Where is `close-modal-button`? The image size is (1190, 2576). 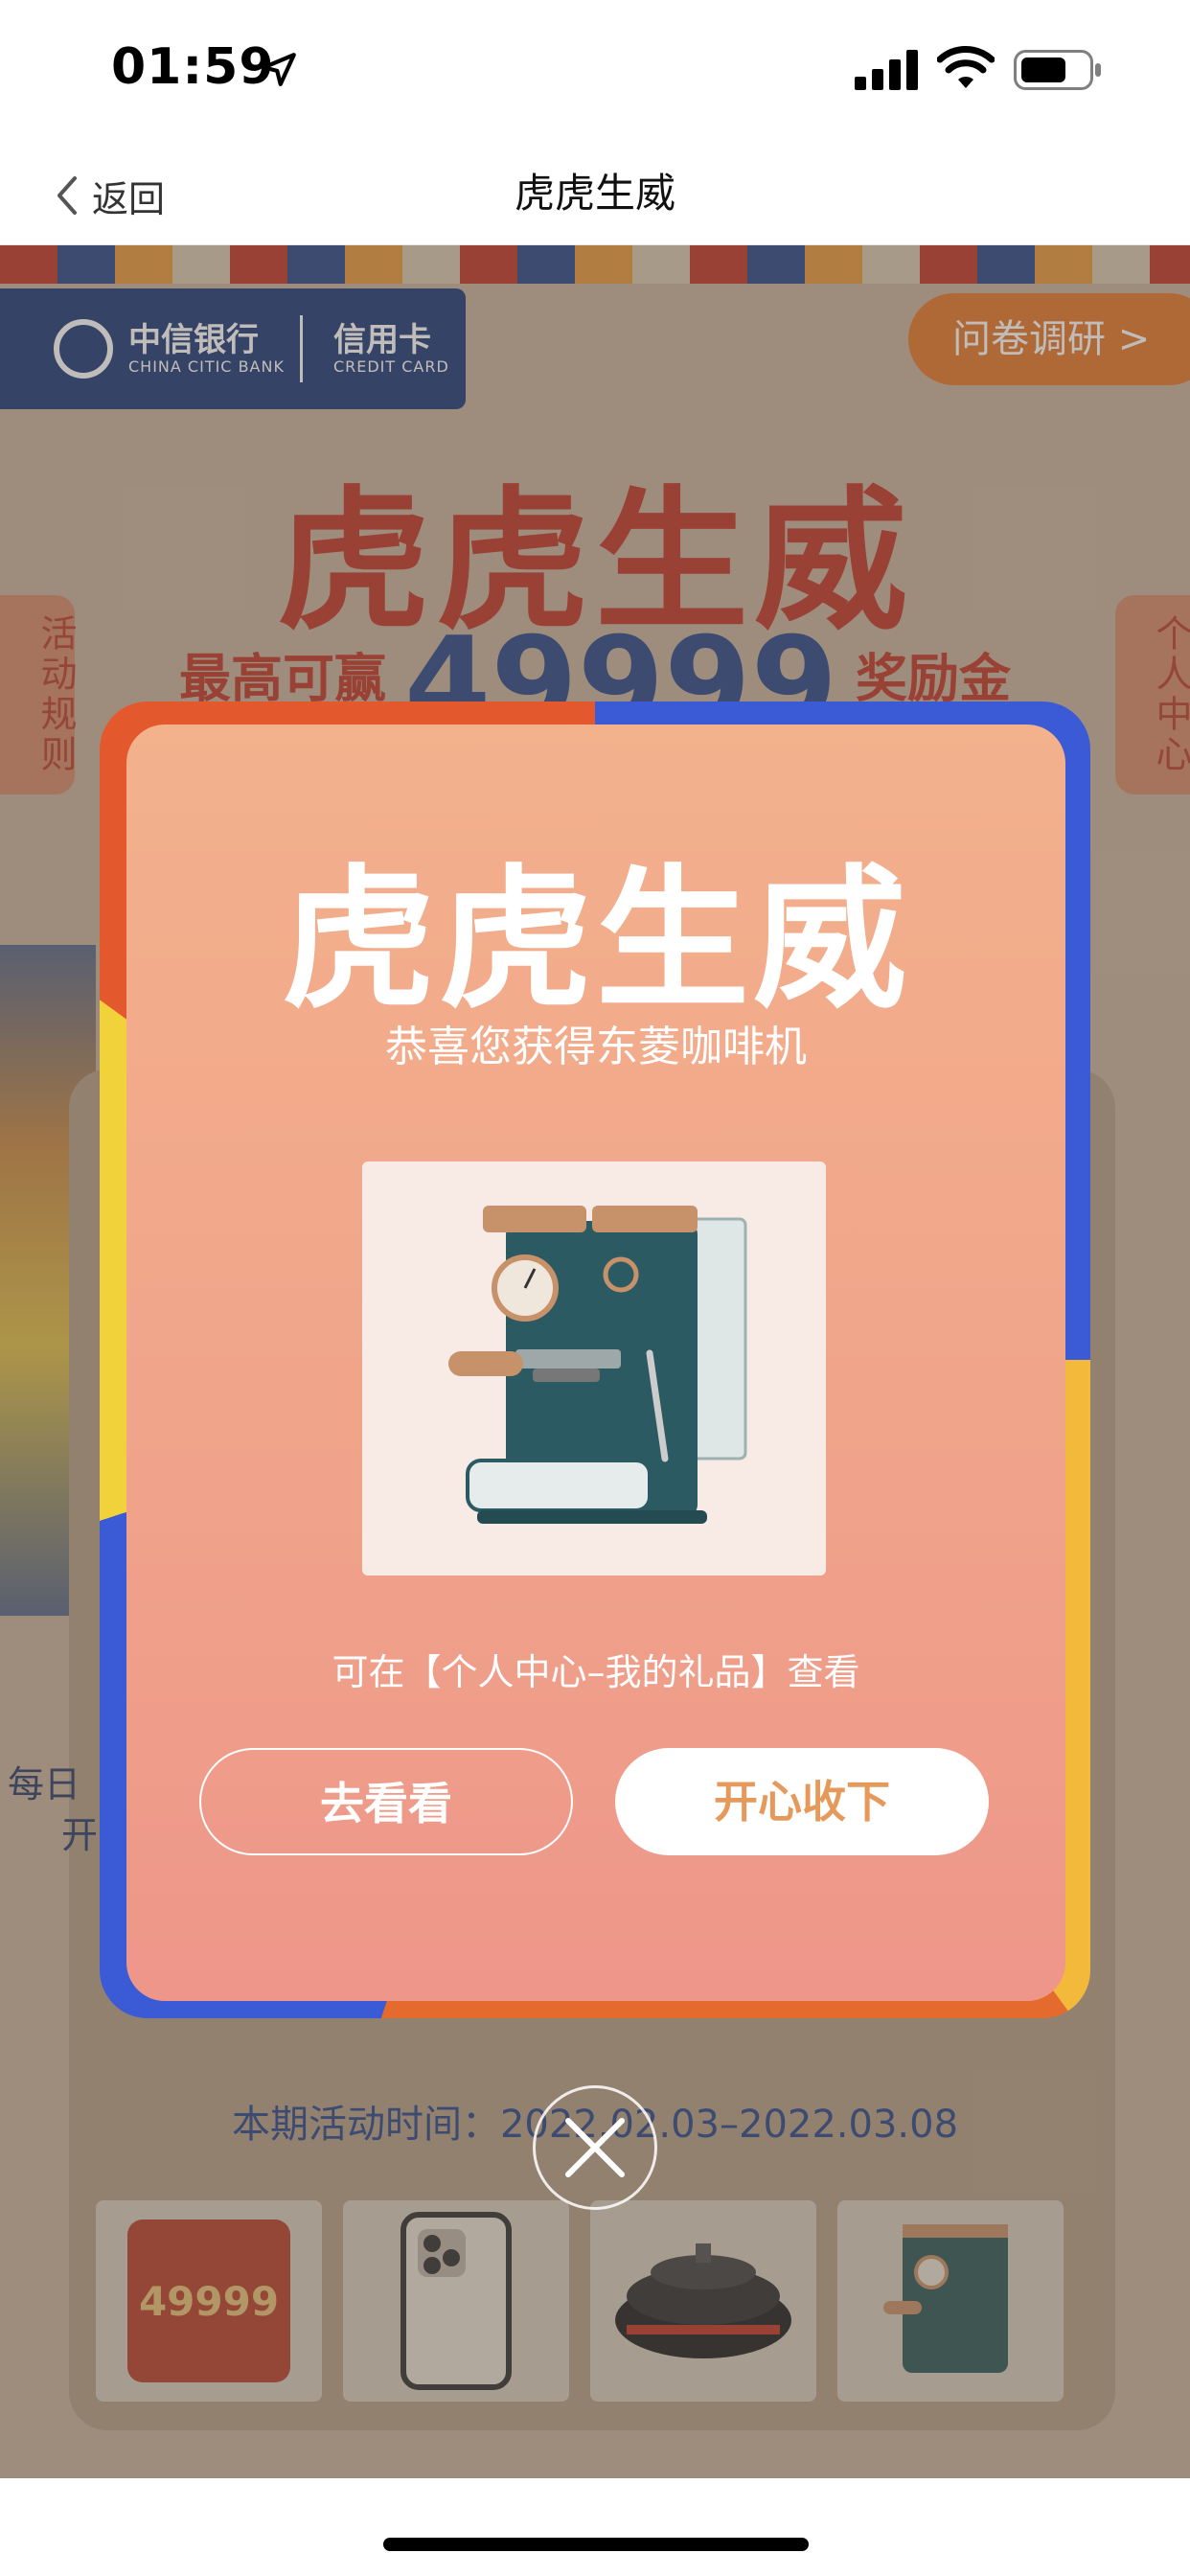 close-modal-button is located at coordinates (595, 2147).